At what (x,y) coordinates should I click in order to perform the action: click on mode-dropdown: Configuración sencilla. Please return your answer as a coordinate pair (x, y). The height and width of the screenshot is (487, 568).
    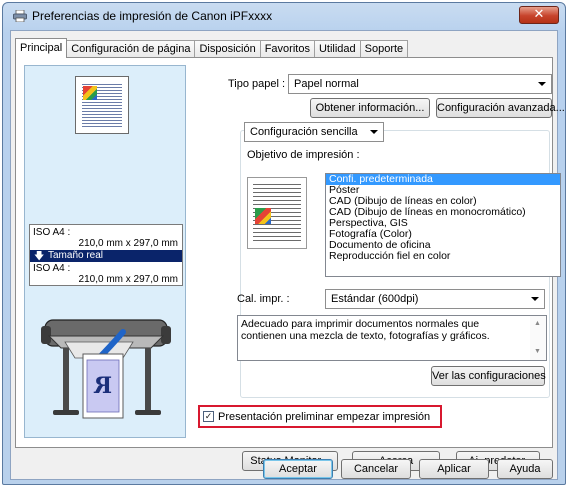
    Looking at the image, I should click on (314, 132).